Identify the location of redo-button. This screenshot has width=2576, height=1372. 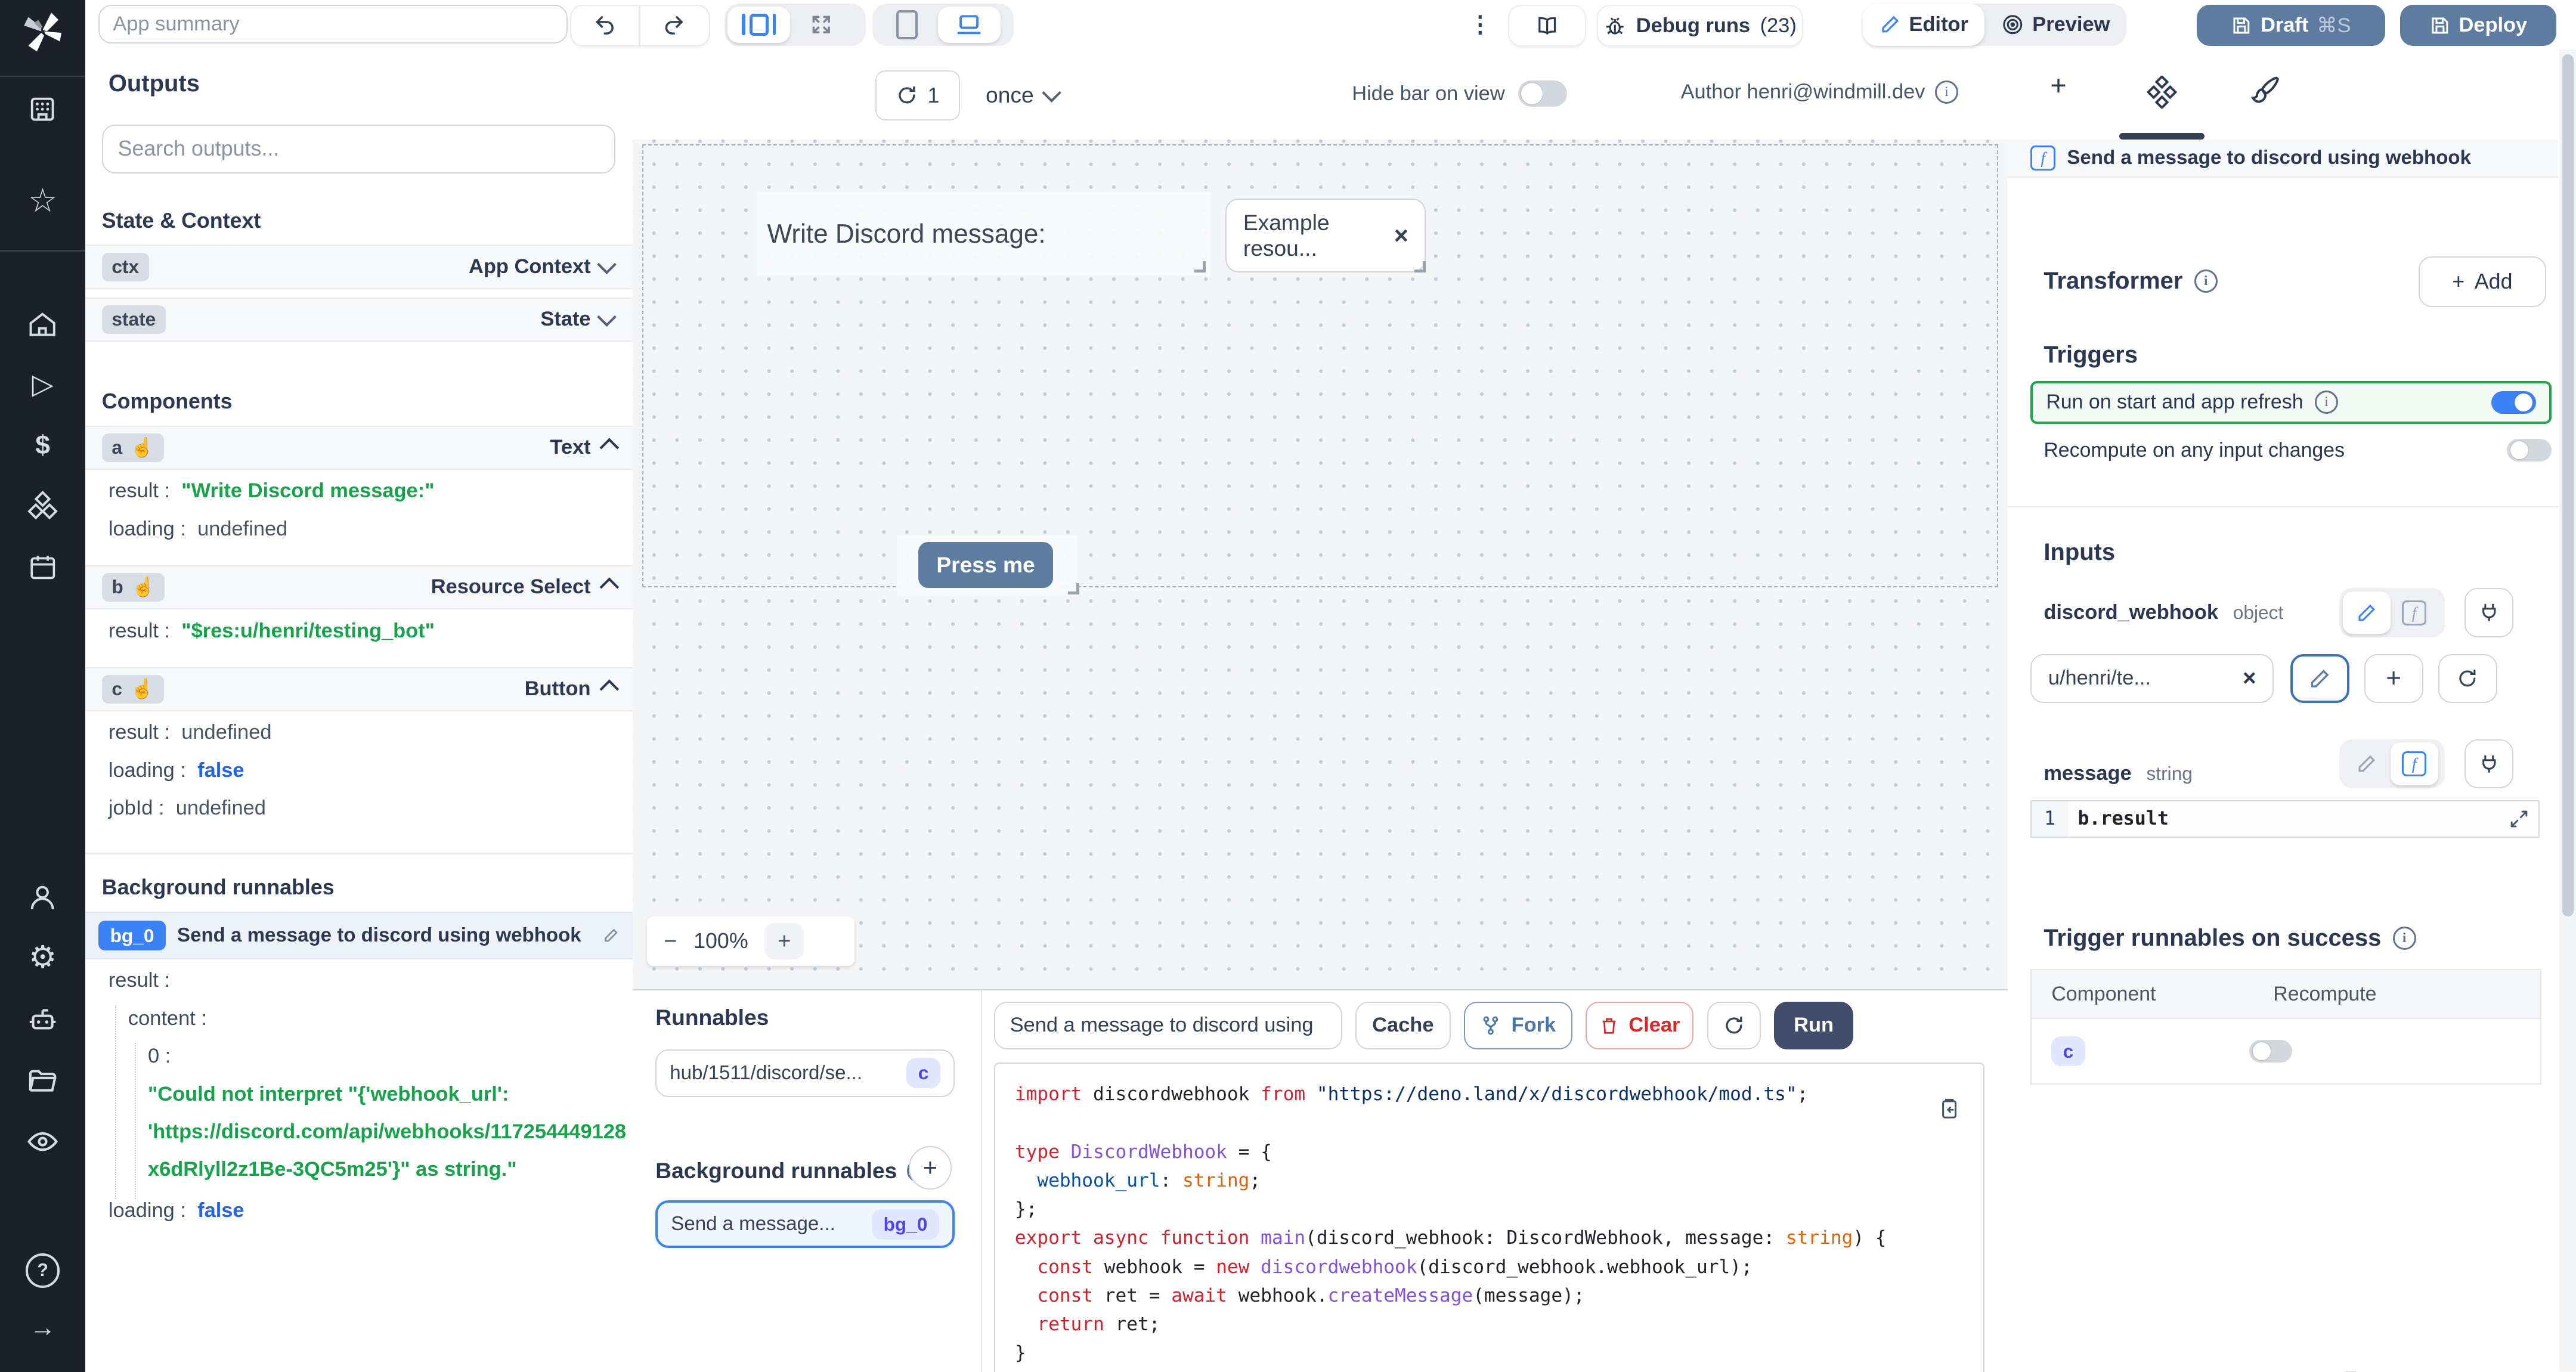
(674, 25).